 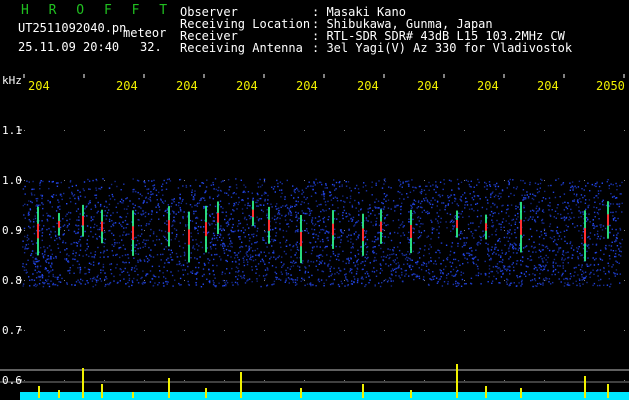 What do you see at coordinates (39, 392) in the screenshot?
I see `activity-peak` at bounding box center [39, 392].